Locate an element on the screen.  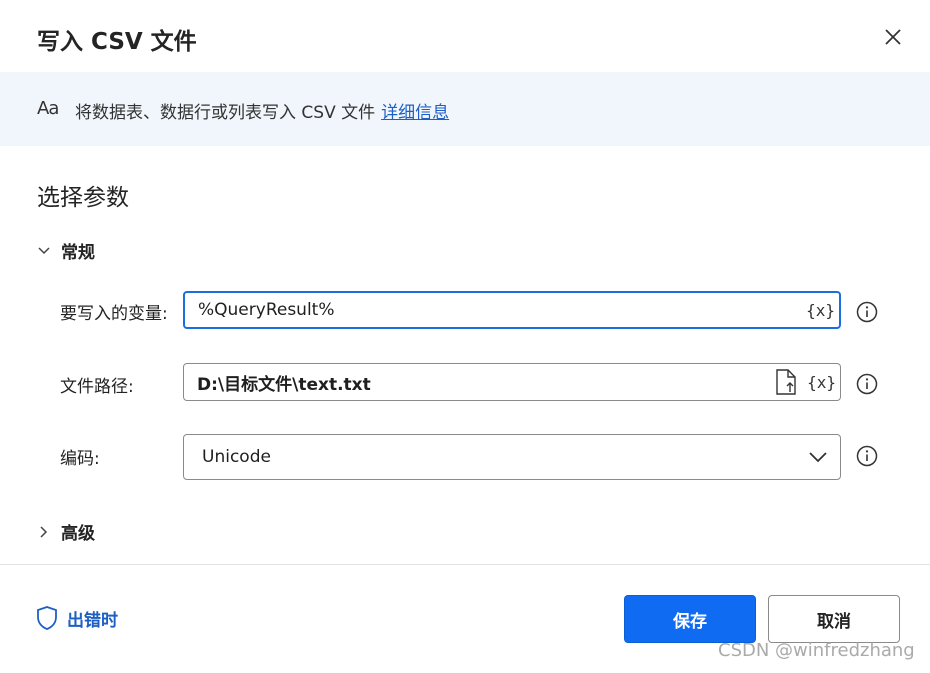
variable-label: 要写入的变量: is located at coordinates (114, 314).